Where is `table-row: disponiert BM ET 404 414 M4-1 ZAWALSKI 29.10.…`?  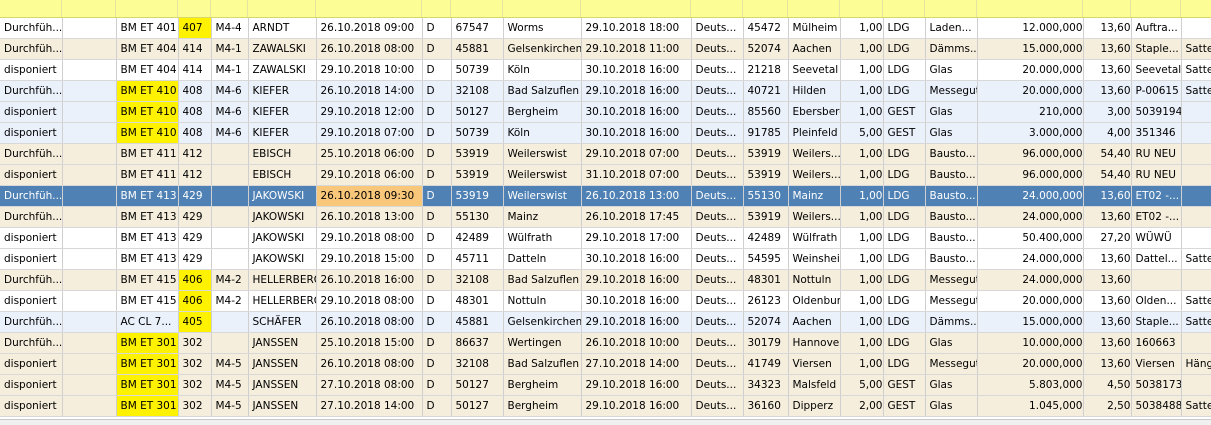
table-row: disponiert BM ET 404 414 M4-1 ZAWALSKI 29.10.… is located at coordinates (605, 70).